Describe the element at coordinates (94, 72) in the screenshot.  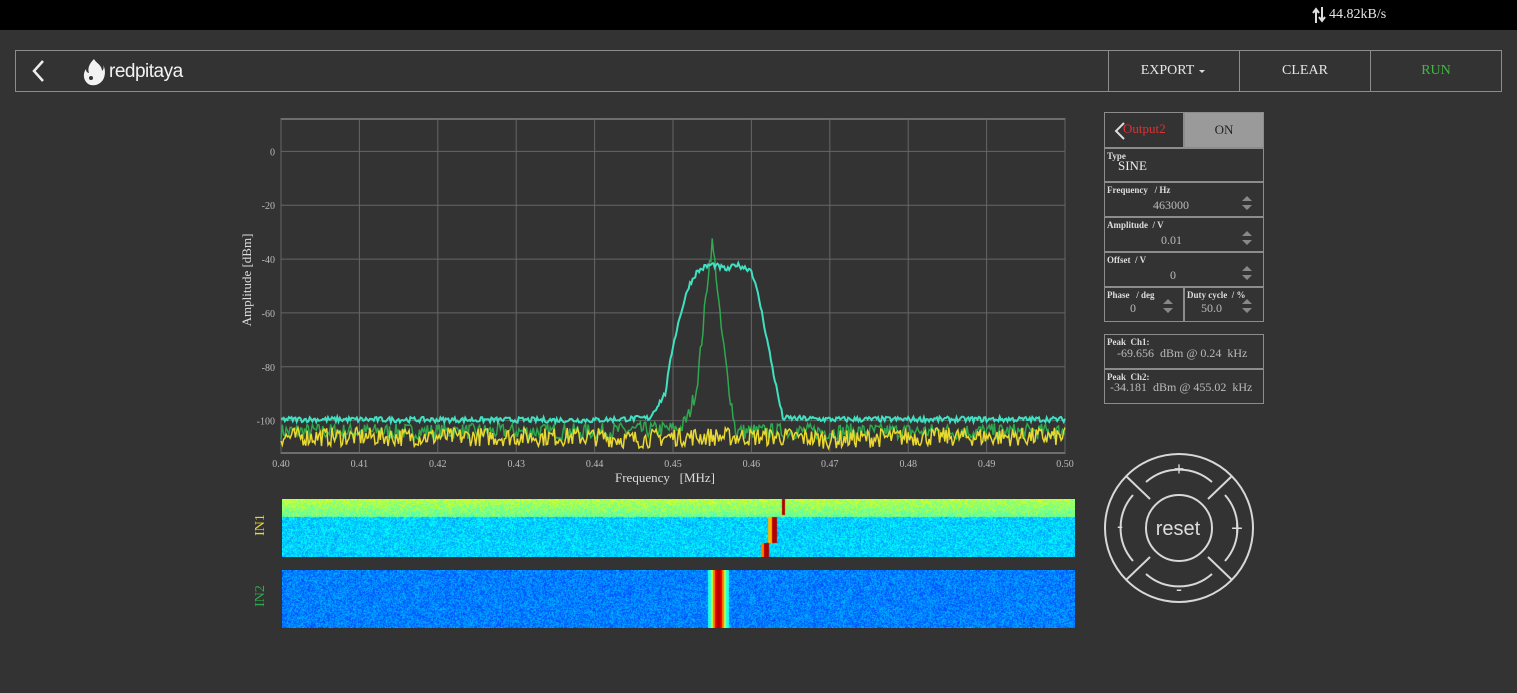
I see `pitaya-logo-icon` at that location.